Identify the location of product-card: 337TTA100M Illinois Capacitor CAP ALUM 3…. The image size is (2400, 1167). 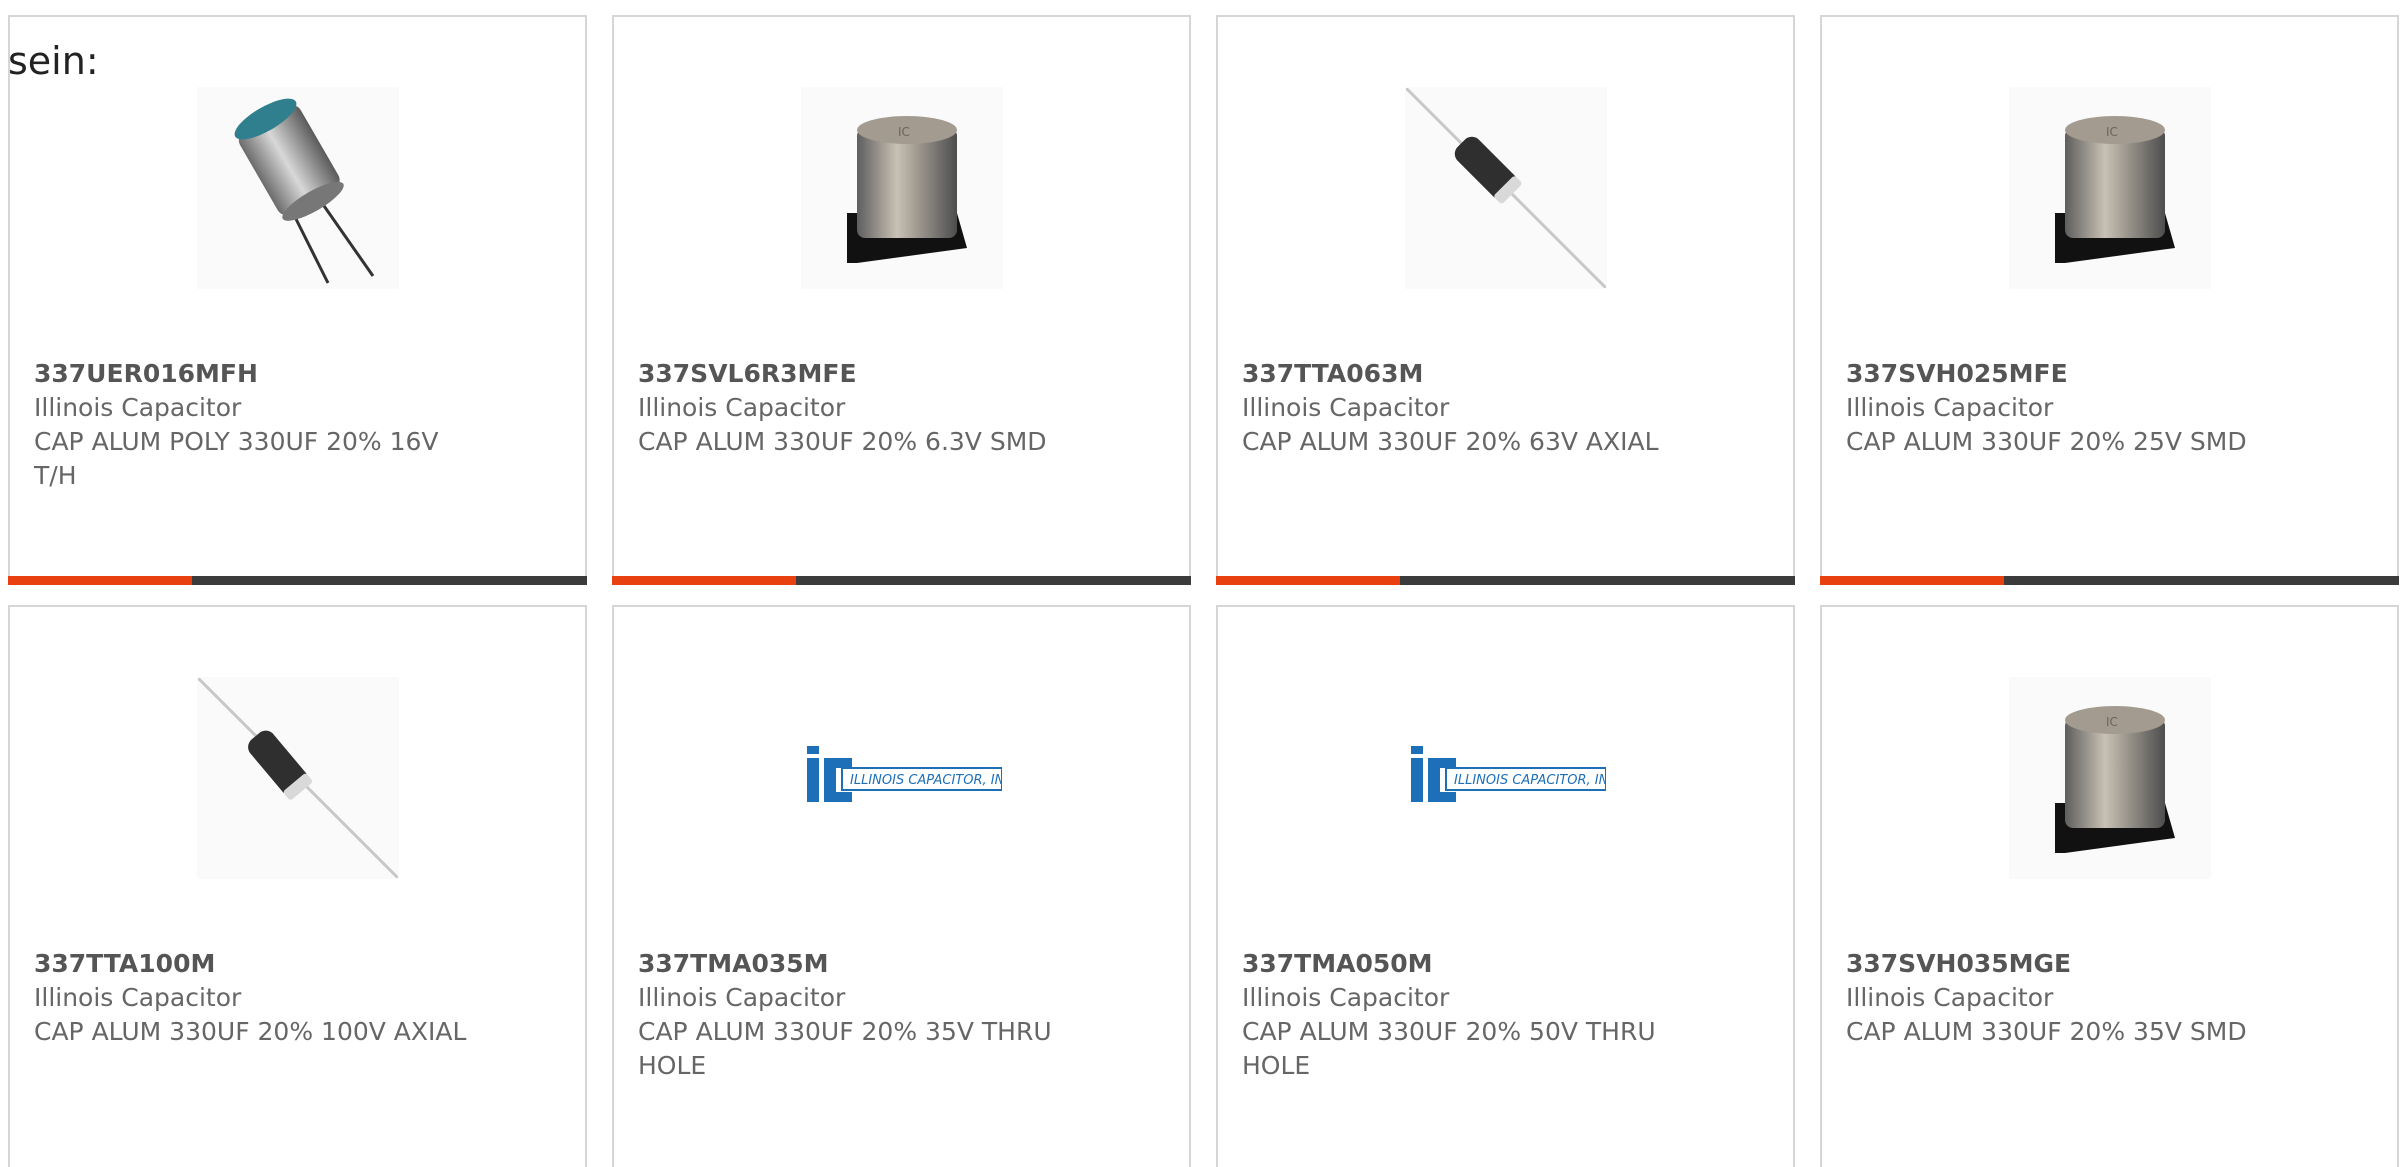
(297, 886).